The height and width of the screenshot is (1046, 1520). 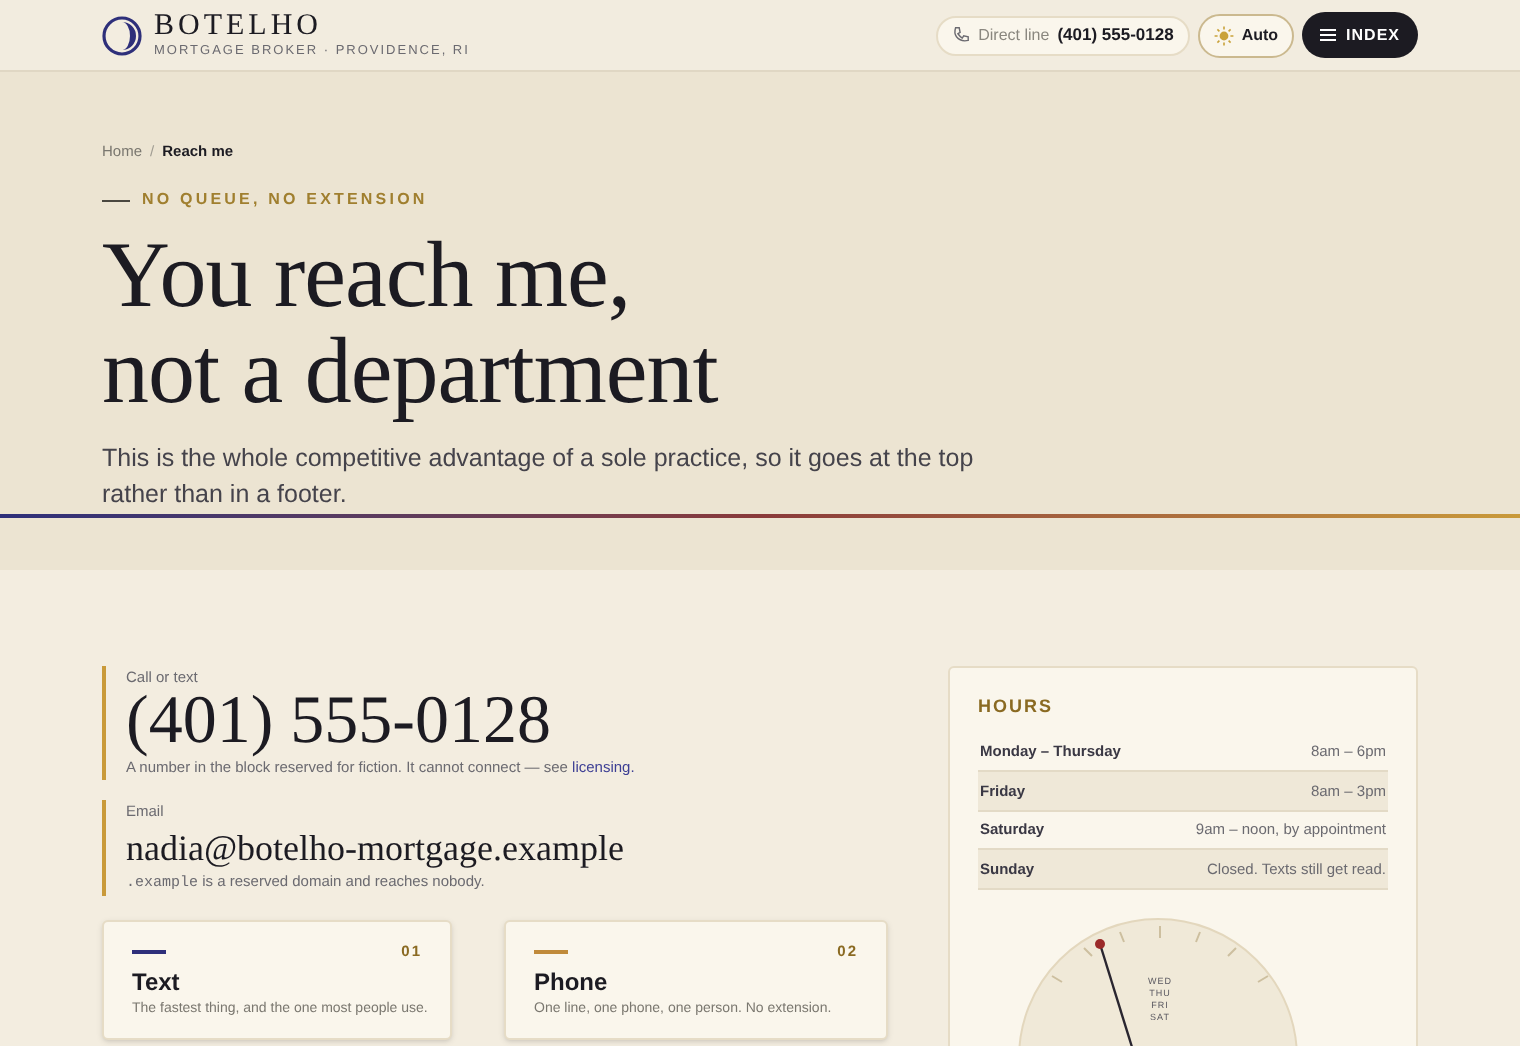 I want to click on direct-line-pill: Direct line (401) 555-0128, so click(x=1063, y=35).